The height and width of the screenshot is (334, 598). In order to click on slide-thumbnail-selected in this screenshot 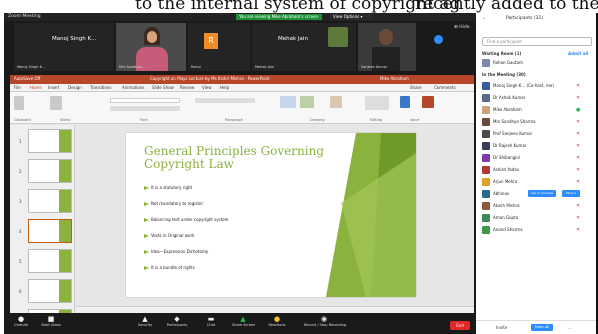, I will do `click(50, 231)`.